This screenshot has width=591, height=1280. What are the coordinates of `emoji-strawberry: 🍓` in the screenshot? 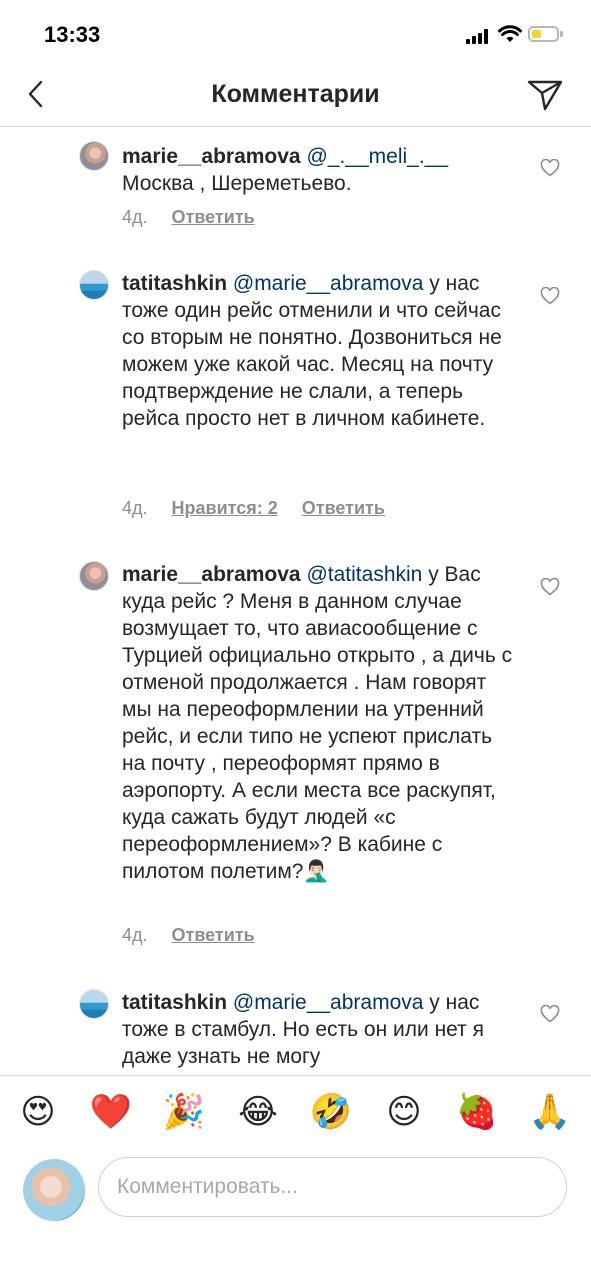 It's located at (477, 1112).